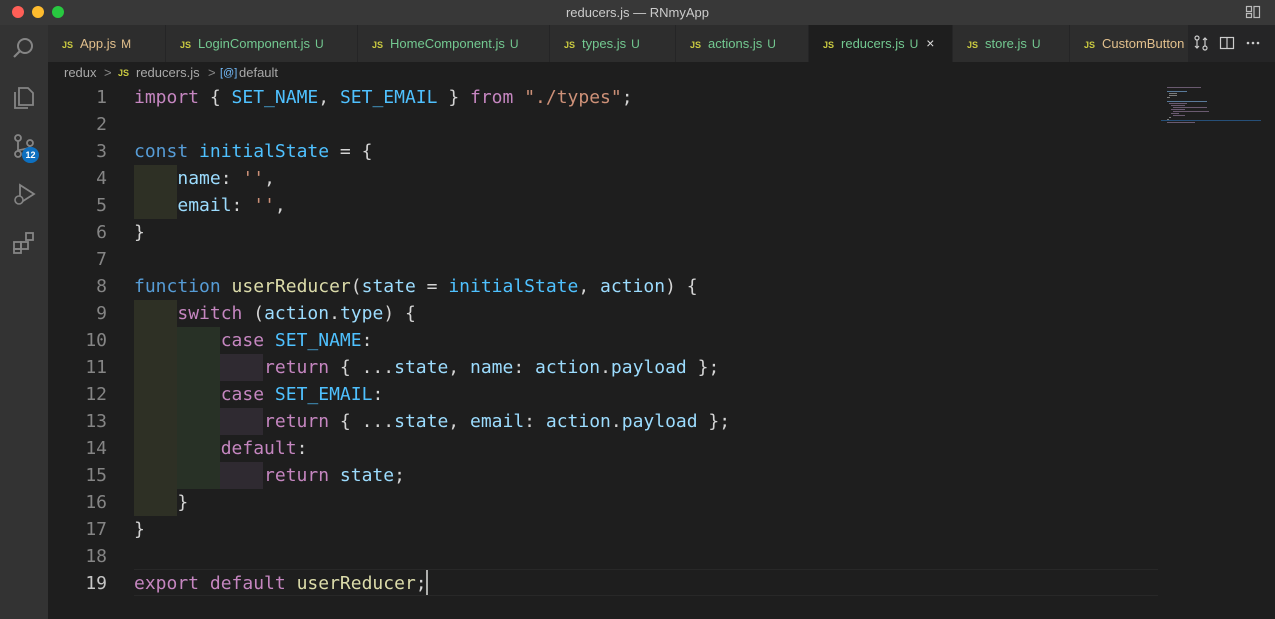 The width and height of the screenshot is (1275, 619). I want to click on code-token: switch, so click(210, 313).